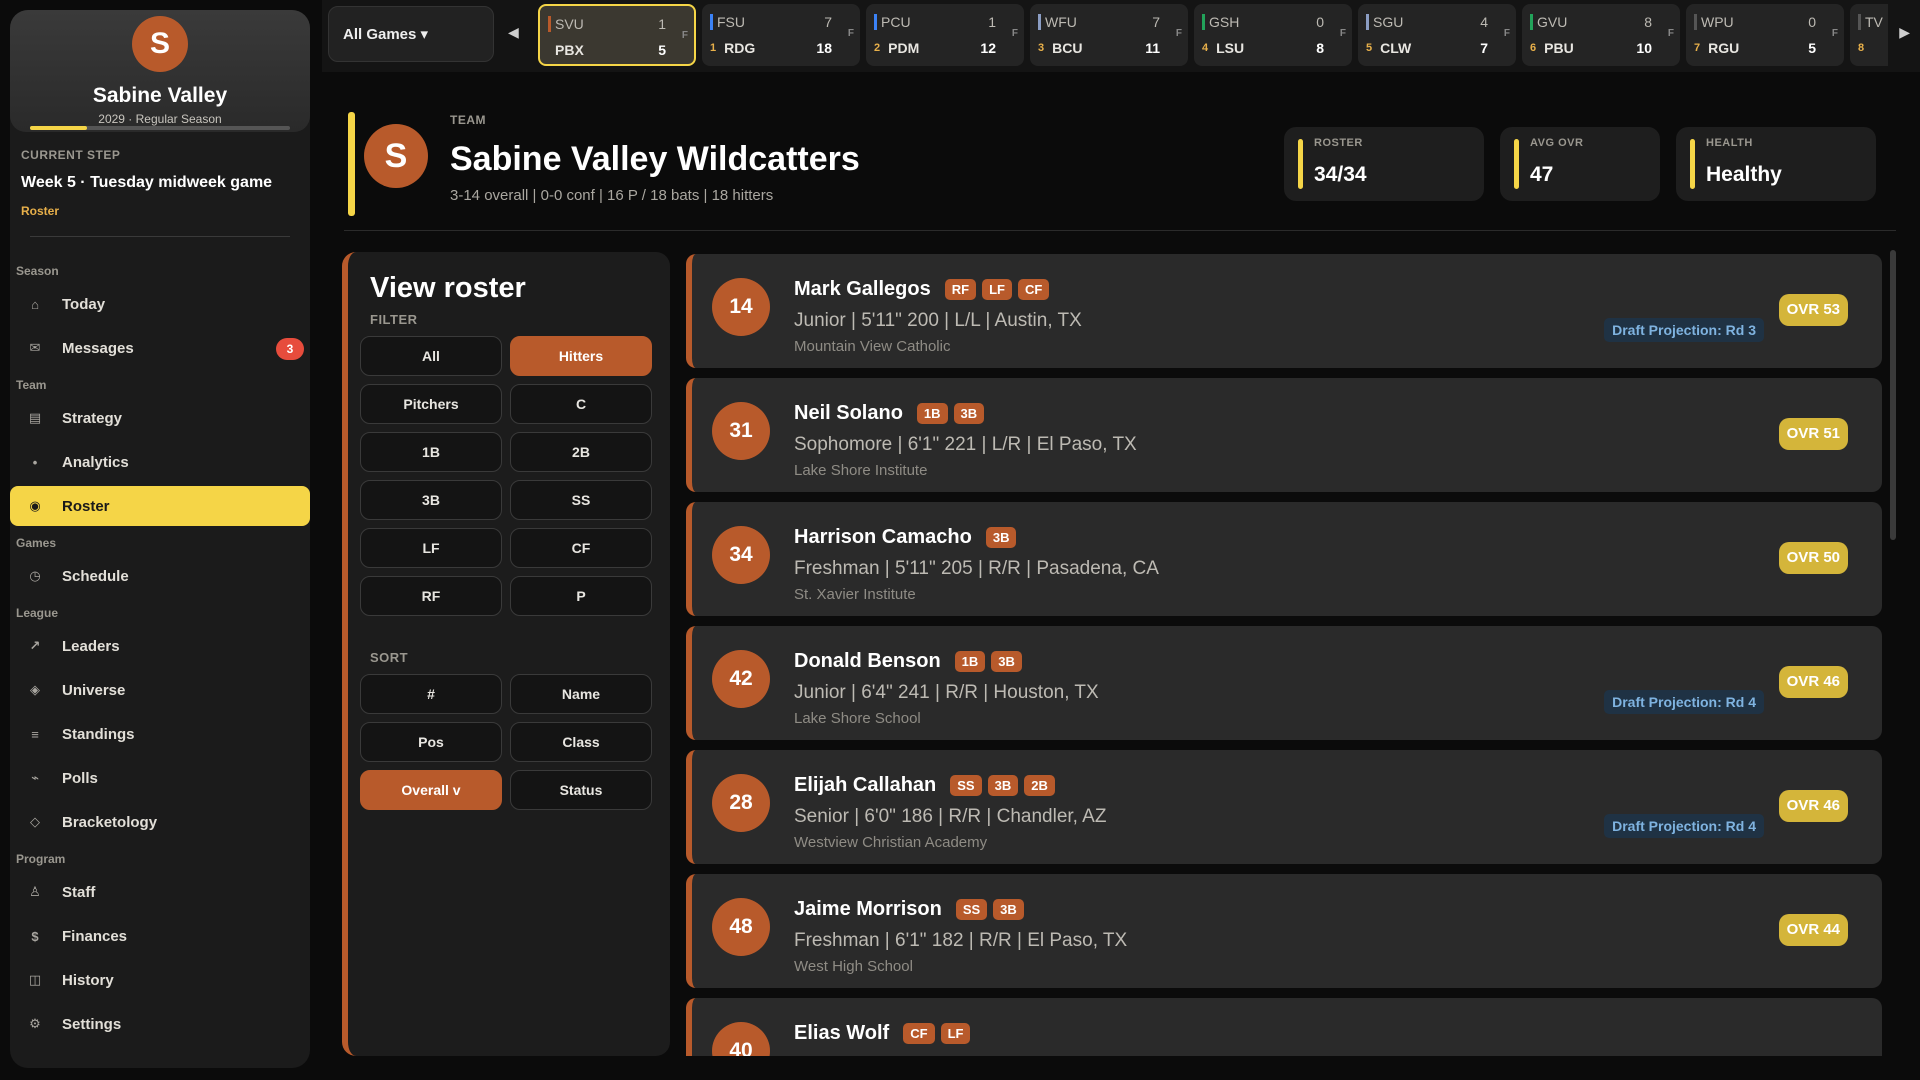 This screenshot has height=1080, width=1920. I want to click on game-away-row: SGU 4, so click(1427, 22).